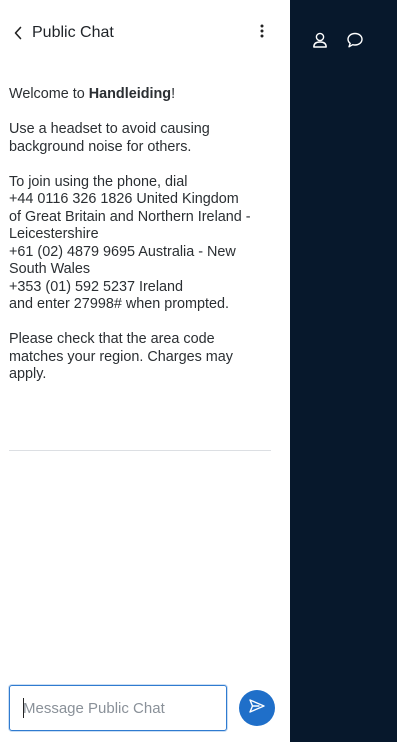  Describe the element at coordinates (145, 33) in the screenshot. I see `chat-header: Public Chat` at that location.